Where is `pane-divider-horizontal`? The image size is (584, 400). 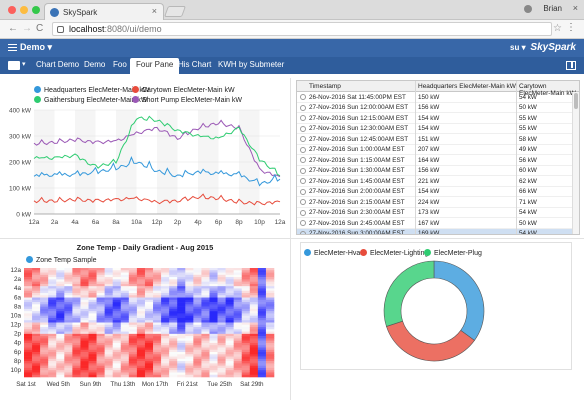
pane-divider-horizontal is located at coordinates (292, 238).